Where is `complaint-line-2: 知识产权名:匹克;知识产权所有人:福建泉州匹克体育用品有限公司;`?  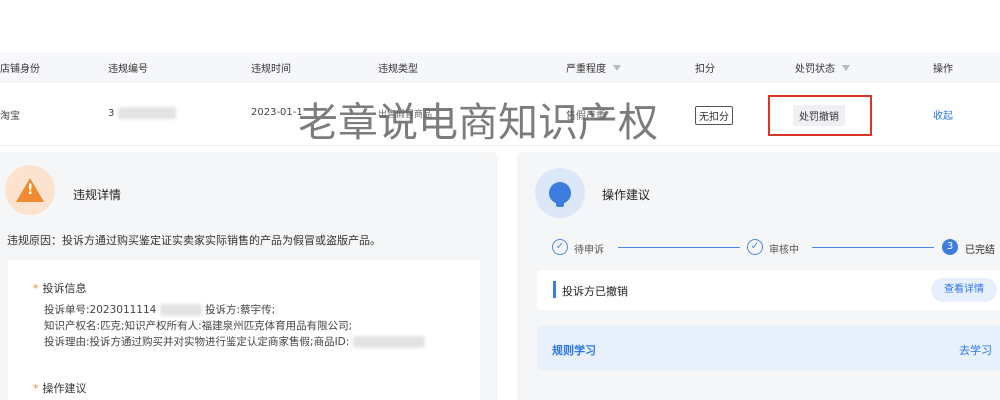
complaint-line-2: 知识产权名:匹克;知识产权所有人:福建泉州匹克体育用品有限公司; is located at coordinates (198, 326).